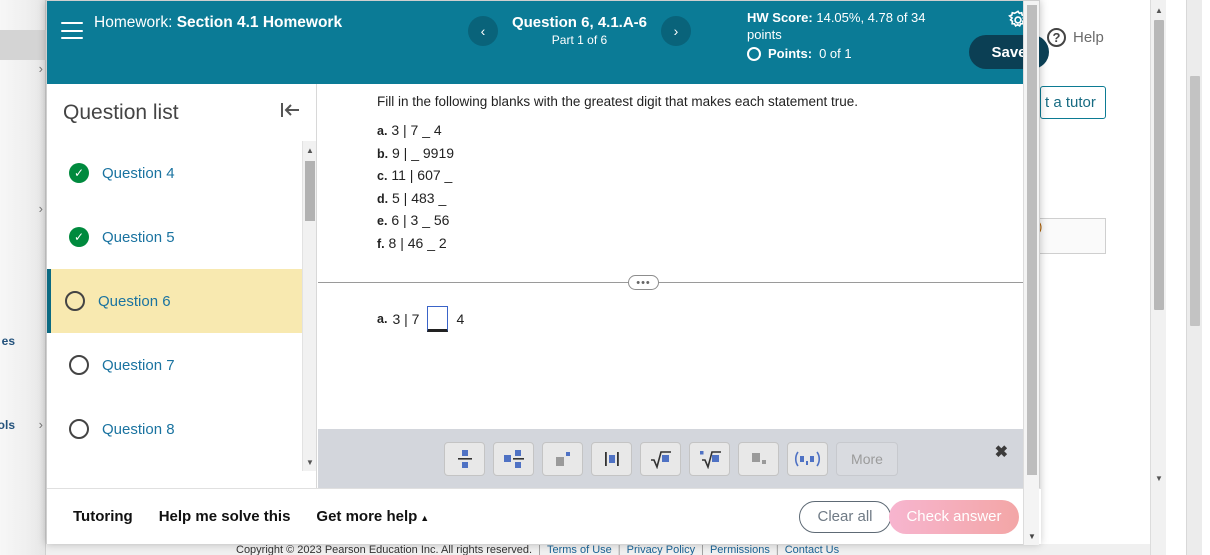 This screenshot has height=555, width=1210. I want to click on caret-up-icon: ▲, so click(425, 518).